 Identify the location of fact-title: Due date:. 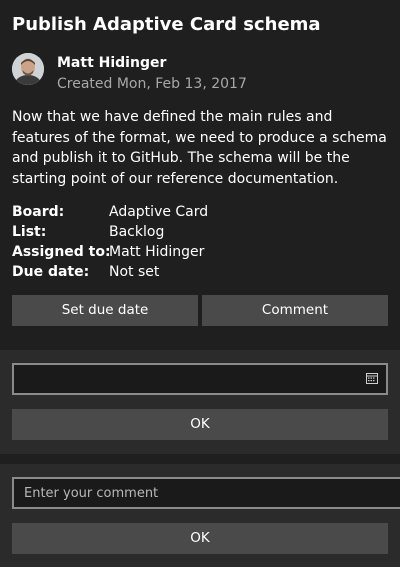
(51, 272).